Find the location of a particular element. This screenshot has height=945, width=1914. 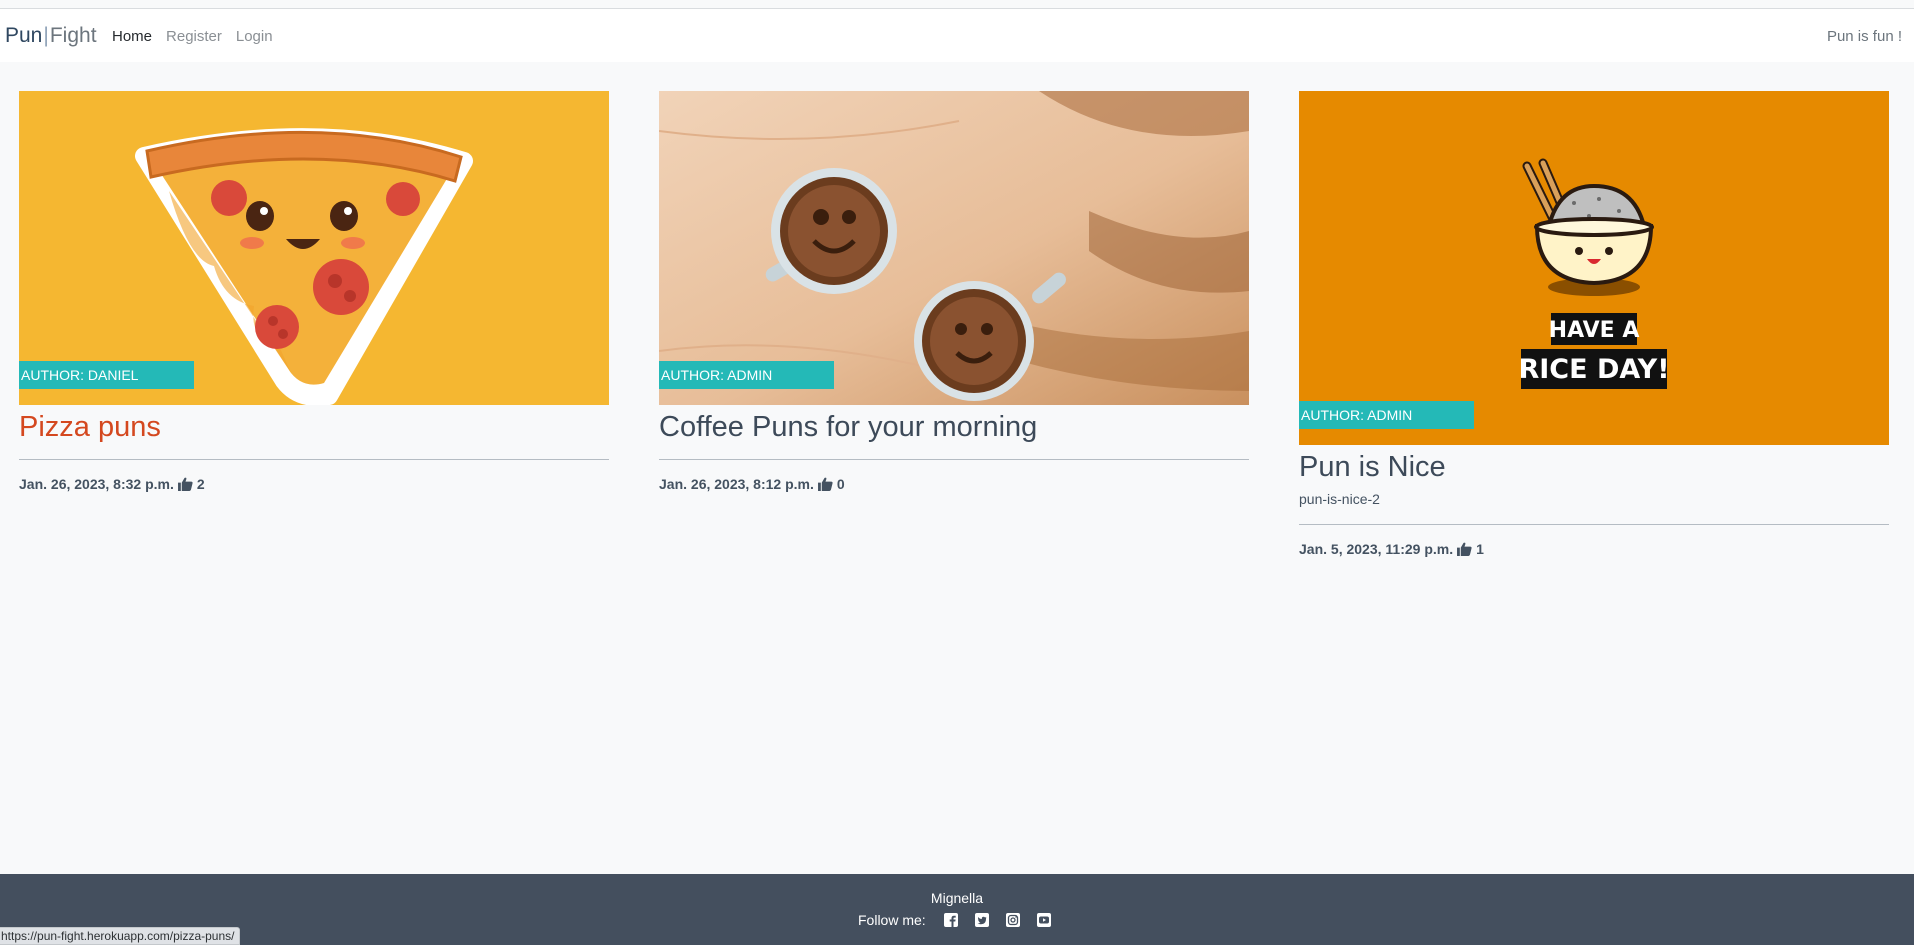

post-image-rice: HAVE A RICE DAY! AUTHOR: ADMIN is located at coordinates (1594, 268).